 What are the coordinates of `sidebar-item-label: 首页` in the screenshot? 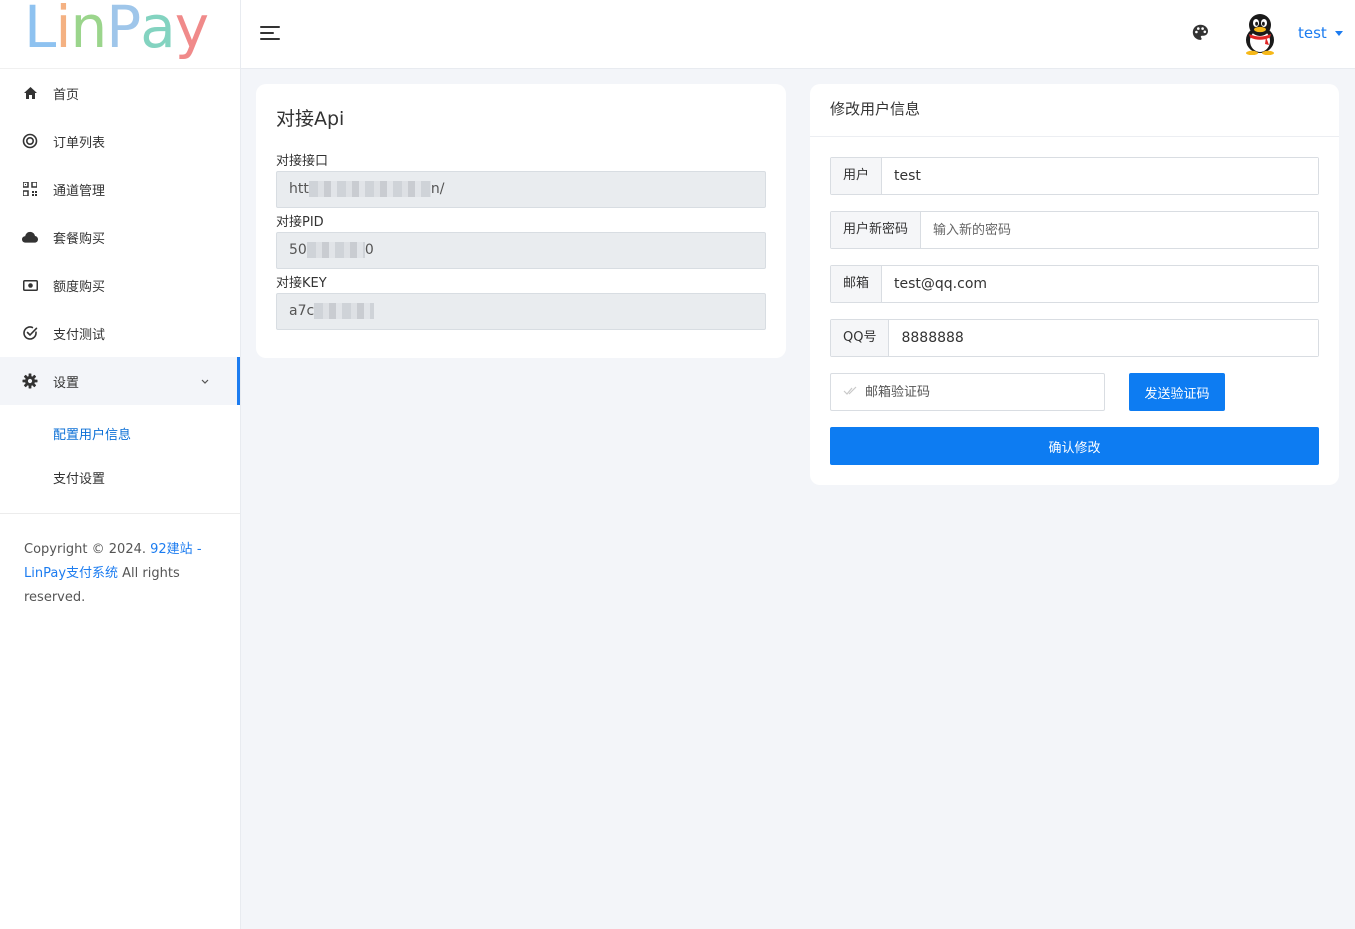 It's located at (66, 95).